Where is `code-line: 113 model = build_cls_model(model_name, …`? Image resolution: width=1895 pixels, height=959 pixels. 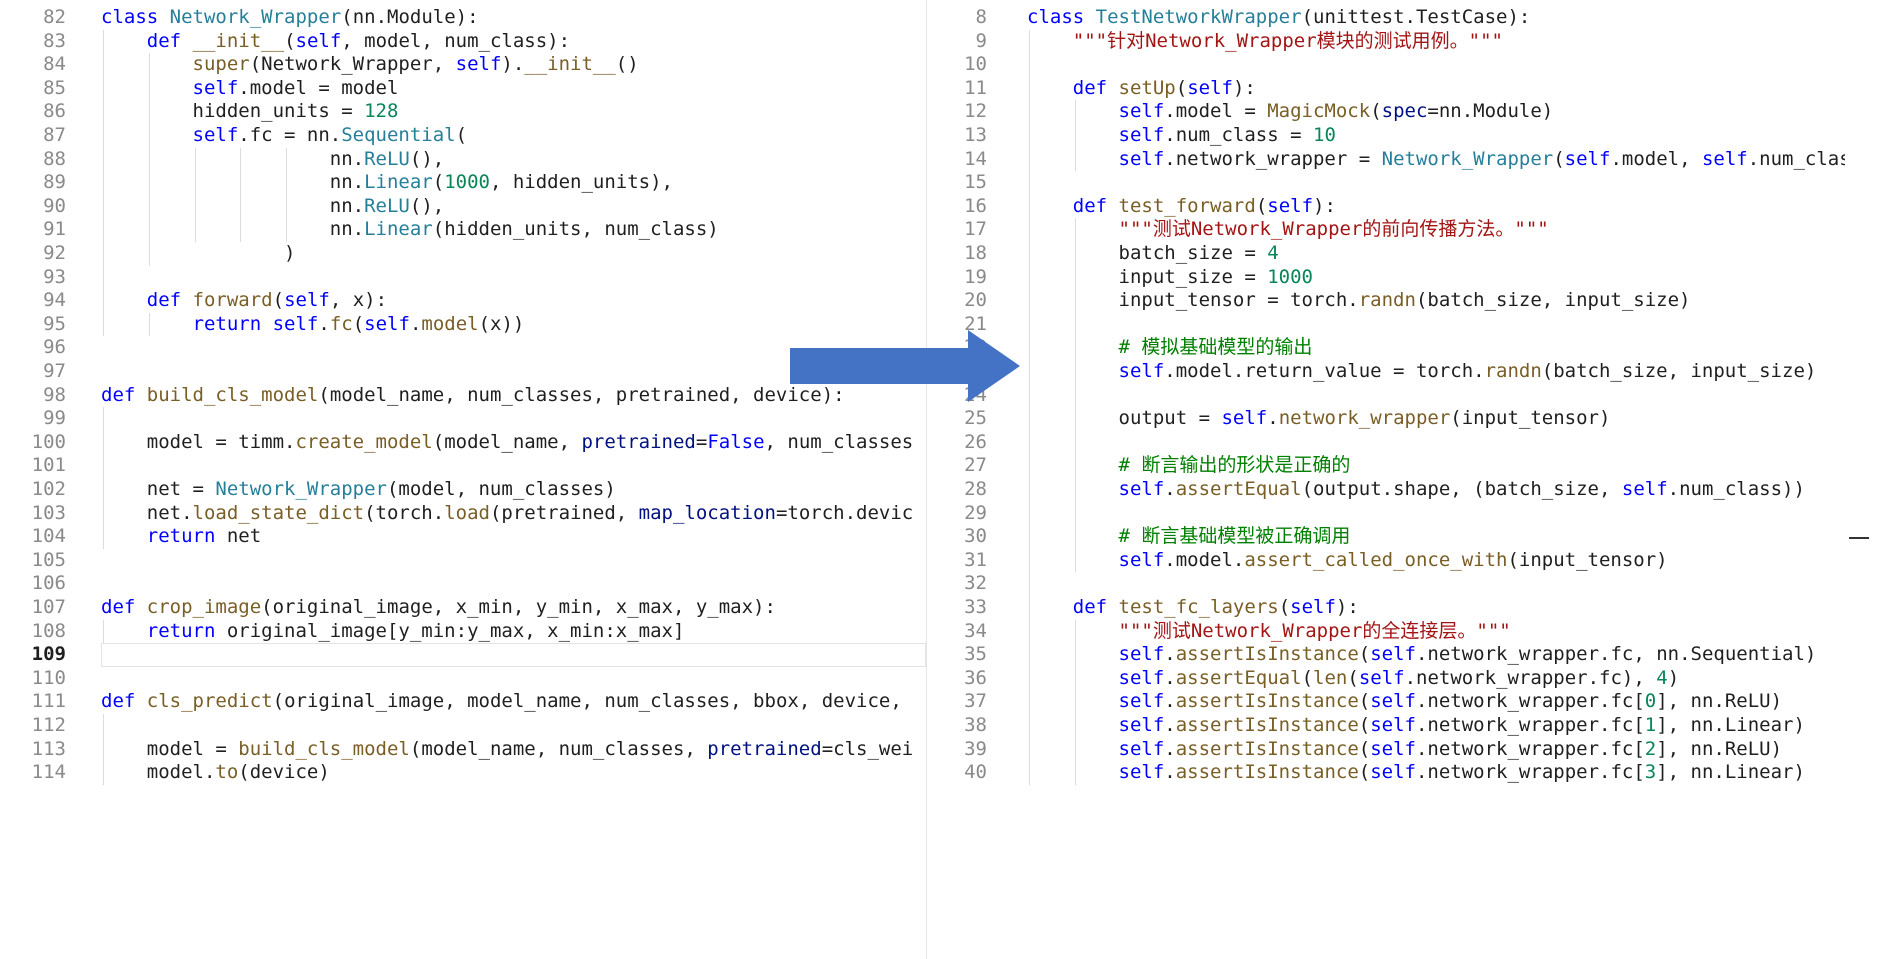 code-line: 113 model = build_cls_model(model_name, … is located at coordinates (463, 750).